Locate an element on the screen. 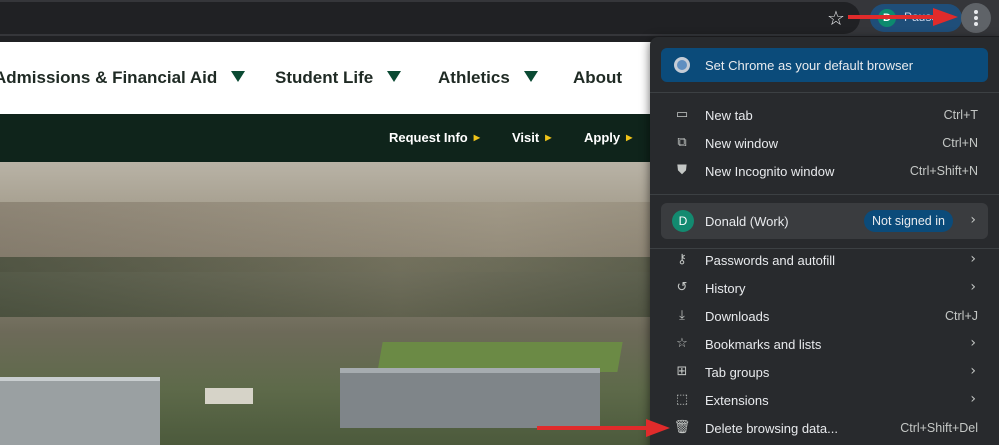  incognito-icon: ⛊ is located at coordinates (682, 170).